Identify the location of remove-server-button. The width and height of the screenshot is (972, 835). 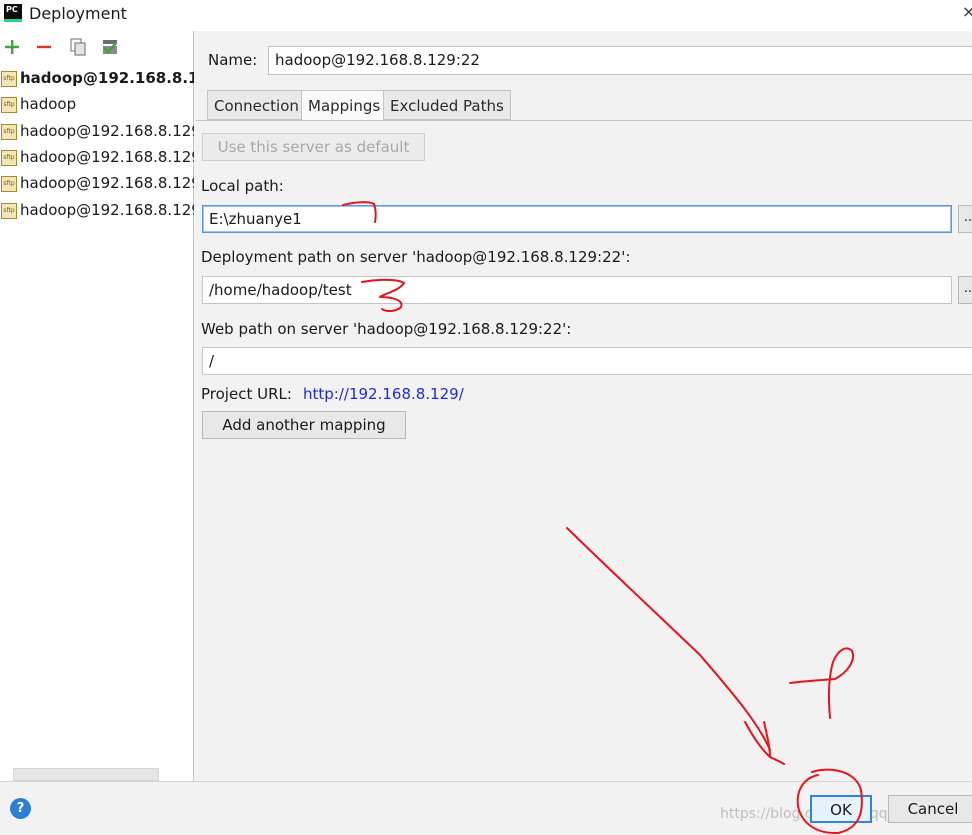
(45, 48).